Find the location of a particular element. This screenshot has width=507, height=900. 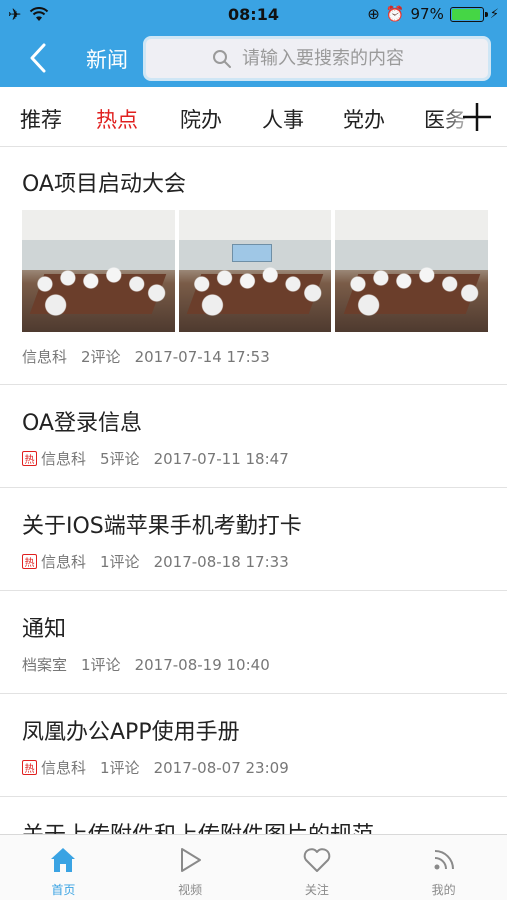

item-meta: 热 信息科 5评论 2017-07-11 18:47 is located at coordinates (162, 458).